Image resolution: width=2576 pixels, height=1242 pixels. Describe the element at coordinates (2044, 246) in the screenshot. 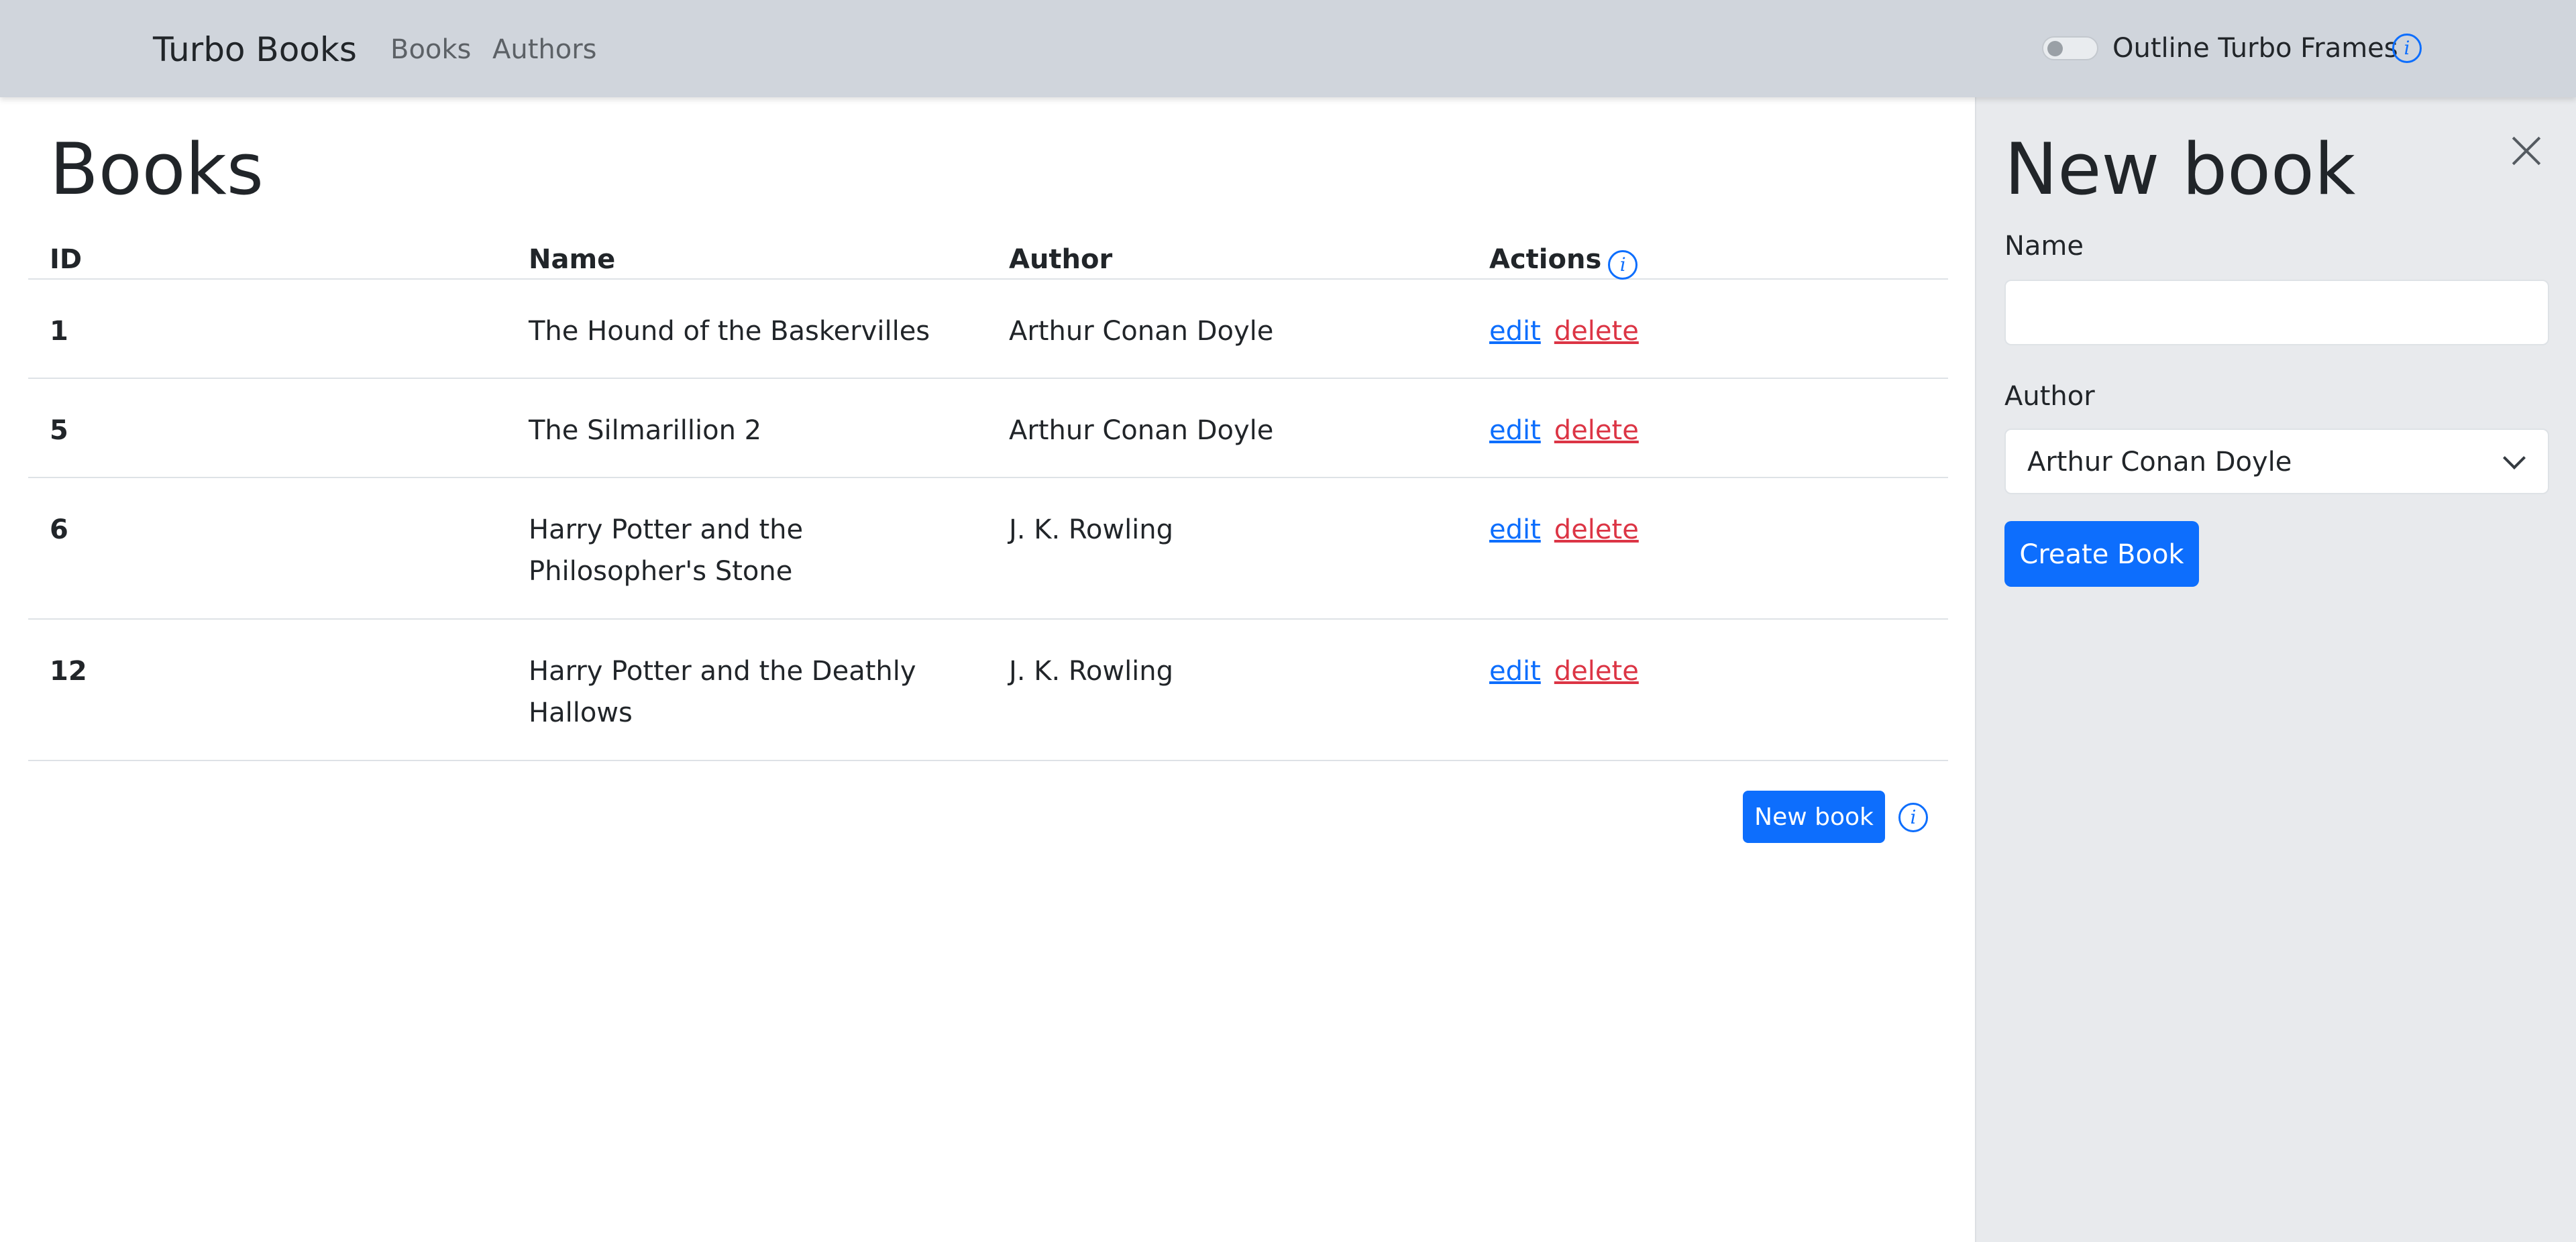

I see `name-label: Name` at that location.